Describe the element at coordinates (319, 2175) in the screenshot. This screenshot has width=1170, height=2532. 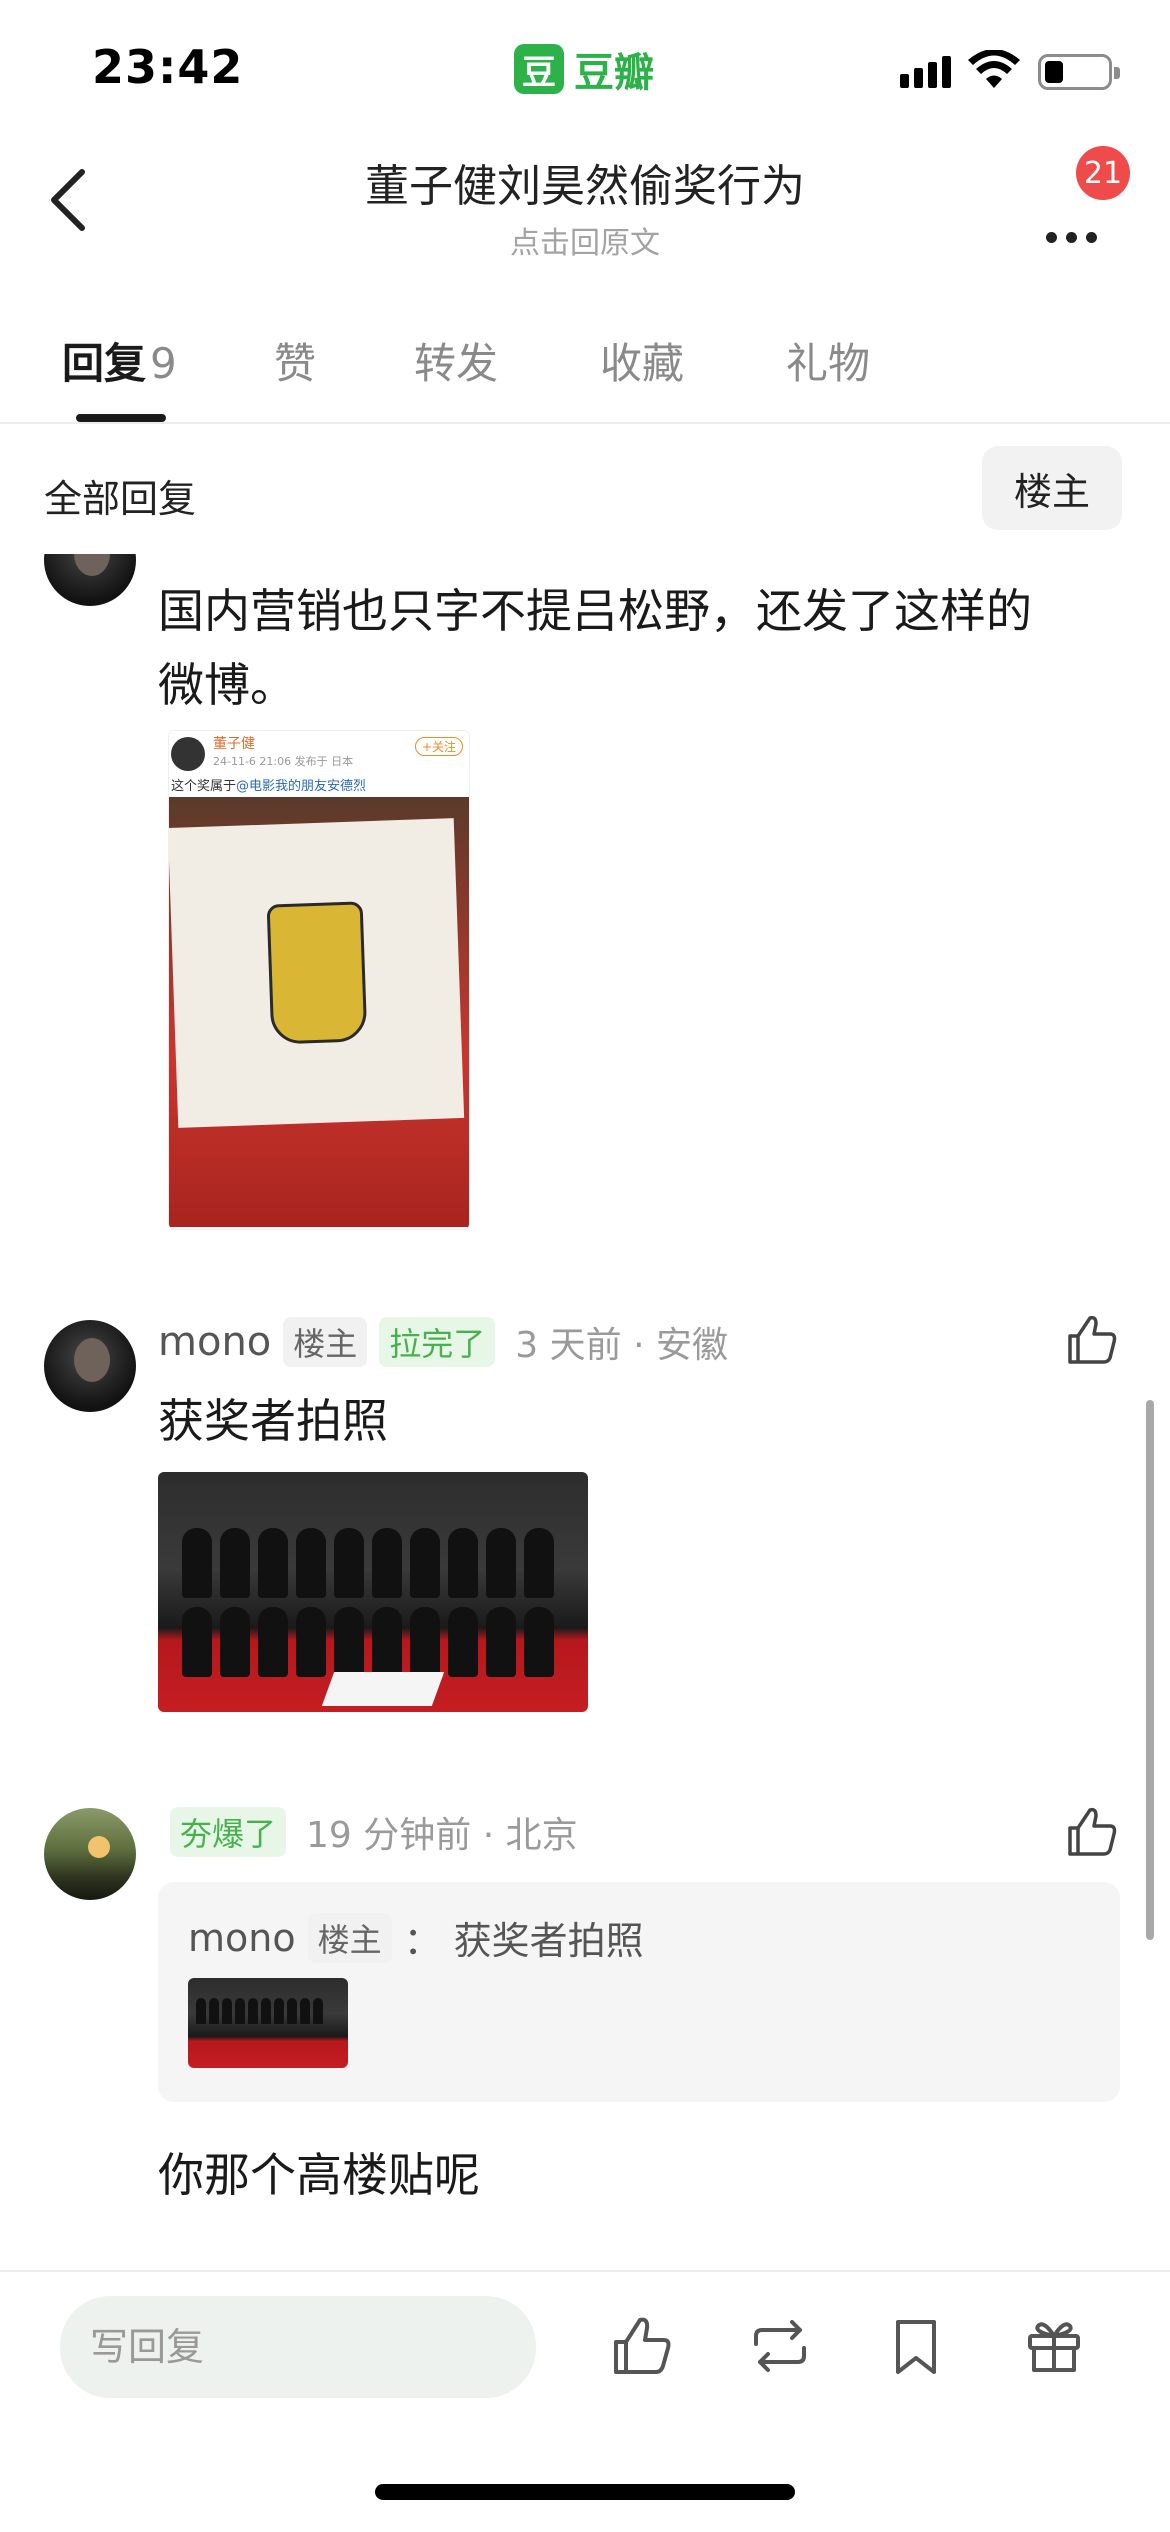
I see `comment-text: 你那个高楼贴呢` at that location.